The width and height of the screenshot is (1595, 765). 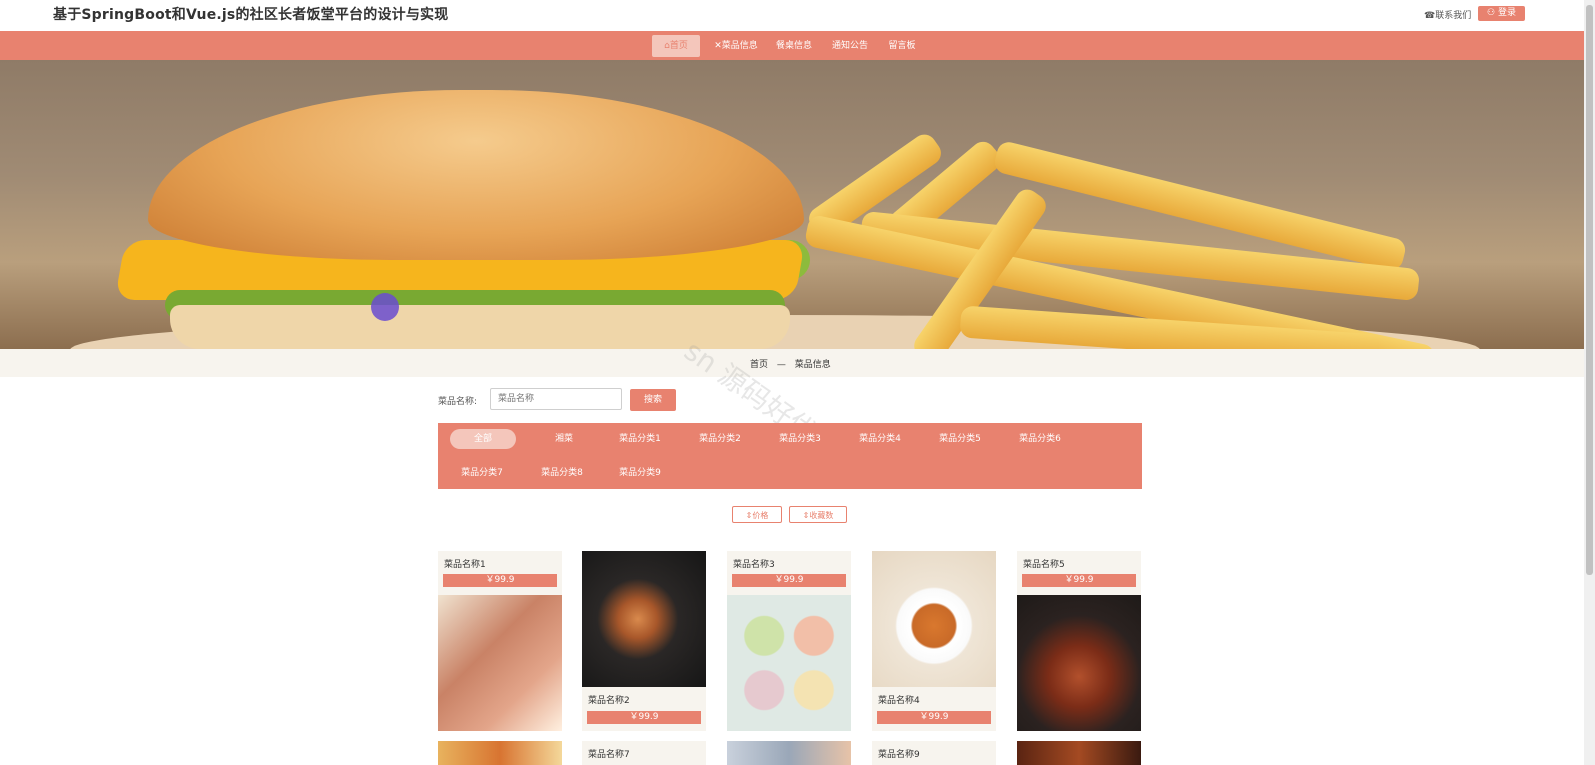 What do you see at coordinates (1589, 290) in the screenshot?
I see `scrollbar-thumb` at bounding box center [1589, 290].